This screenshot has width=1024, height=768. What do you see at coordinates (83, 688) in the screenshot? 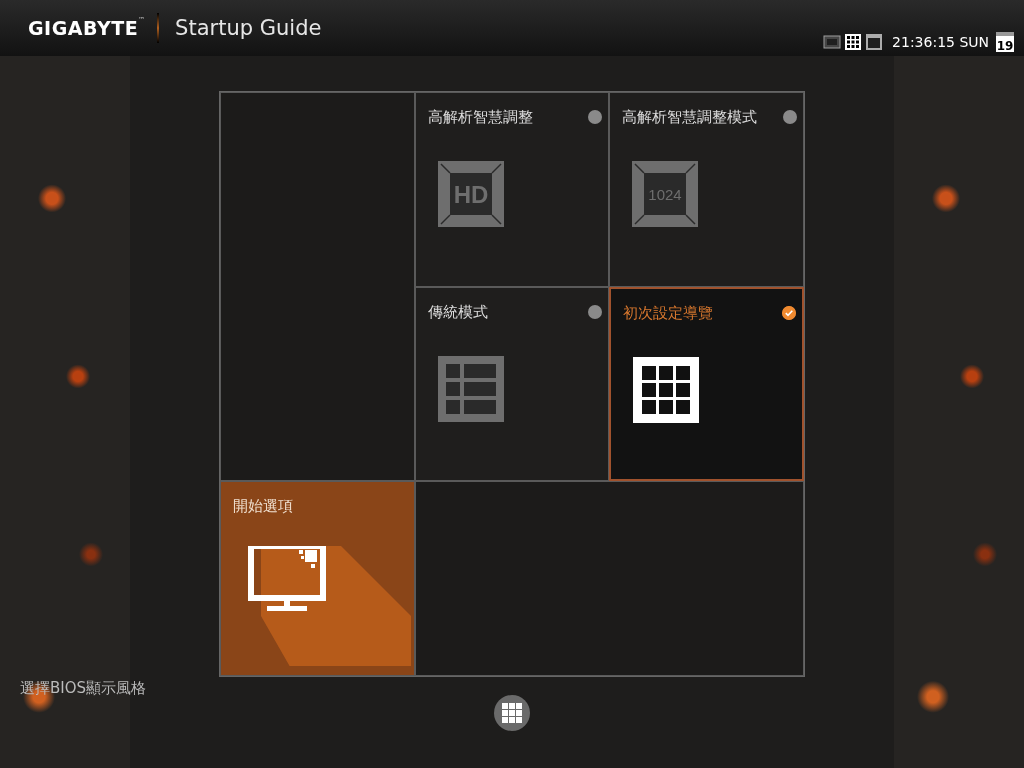
I see `hint-text: 選擇BIOS顯示風格` at bounding box center [83, 688].